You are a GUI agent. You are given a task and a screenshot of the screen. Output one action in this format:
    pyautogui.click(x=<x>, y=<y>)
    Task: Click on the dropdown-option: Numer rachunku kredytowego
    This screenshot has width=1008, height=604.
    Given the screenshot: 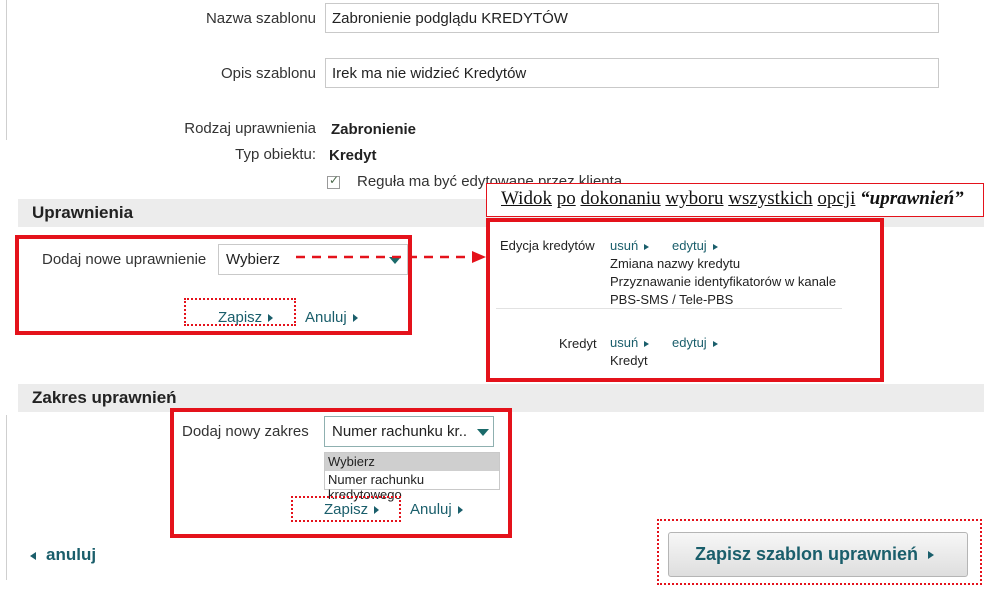 What is the action you would take?
    pyautogui.click(x=412, y=486)
    